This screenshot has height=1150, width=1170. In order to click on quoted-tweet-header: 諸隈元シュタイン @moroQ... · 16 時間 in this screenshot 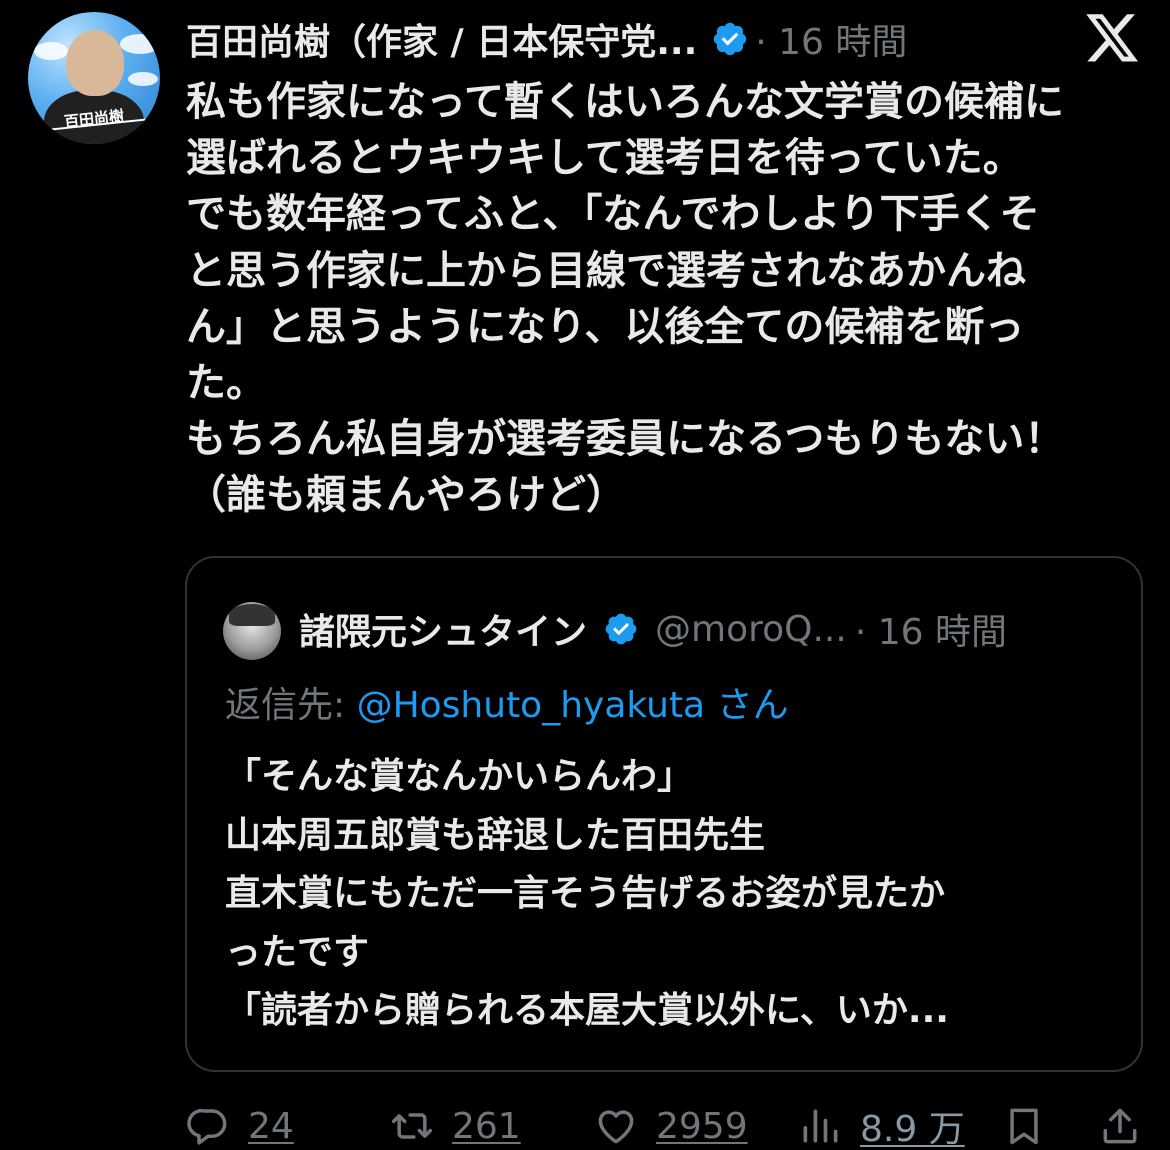, I will do `click(692, 629)`.